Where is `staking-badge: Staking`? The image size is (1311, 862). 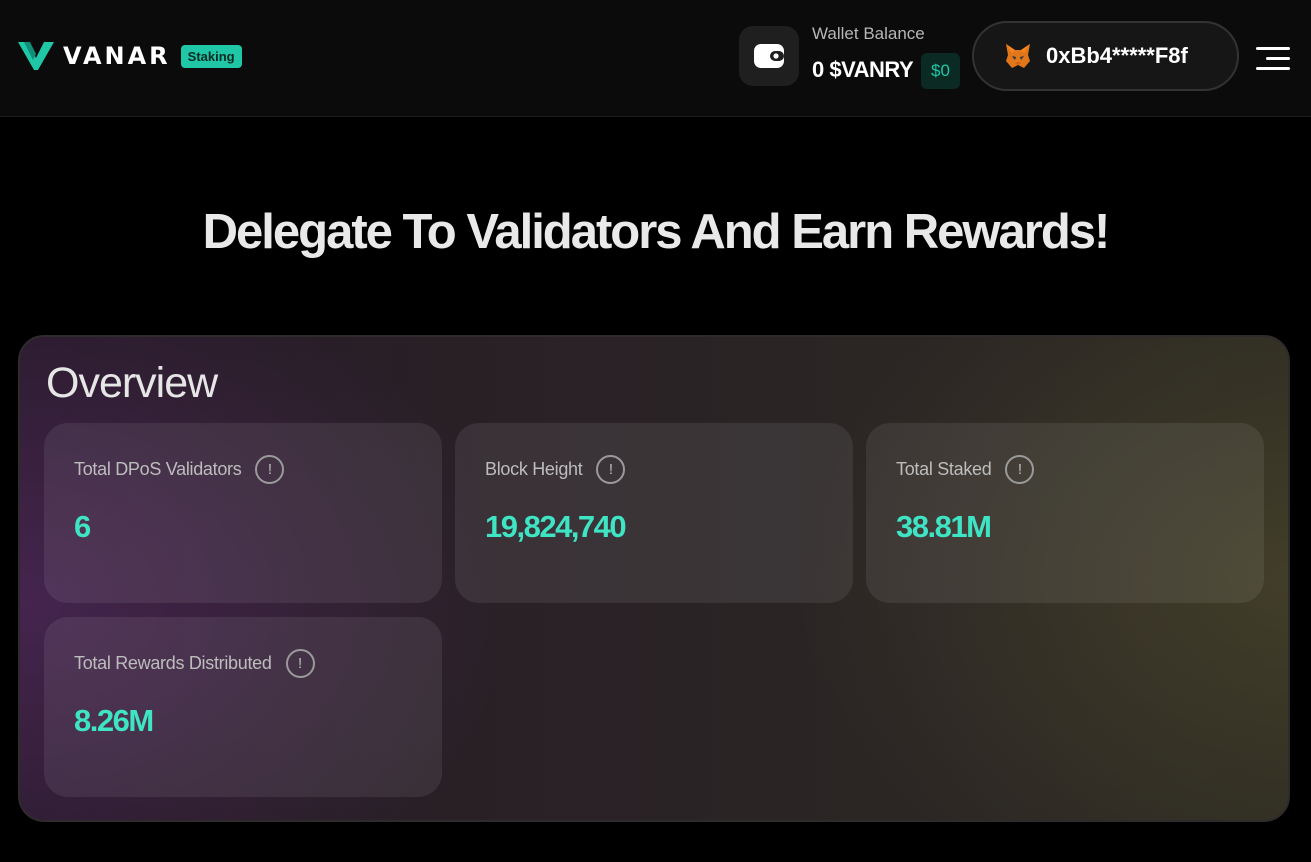 staking-badge: Staking is located at coordinates (211, 56).